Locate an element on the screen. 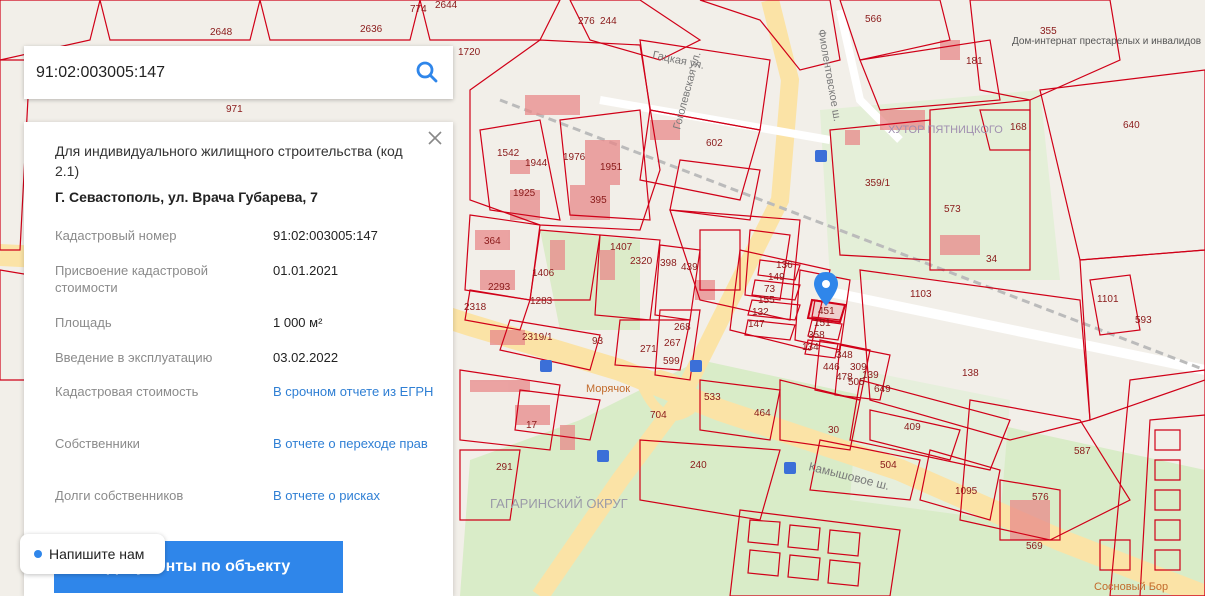 This screenshot has width=1205, height=596. parcel-label: 291 is located at coordinates (504, 467).